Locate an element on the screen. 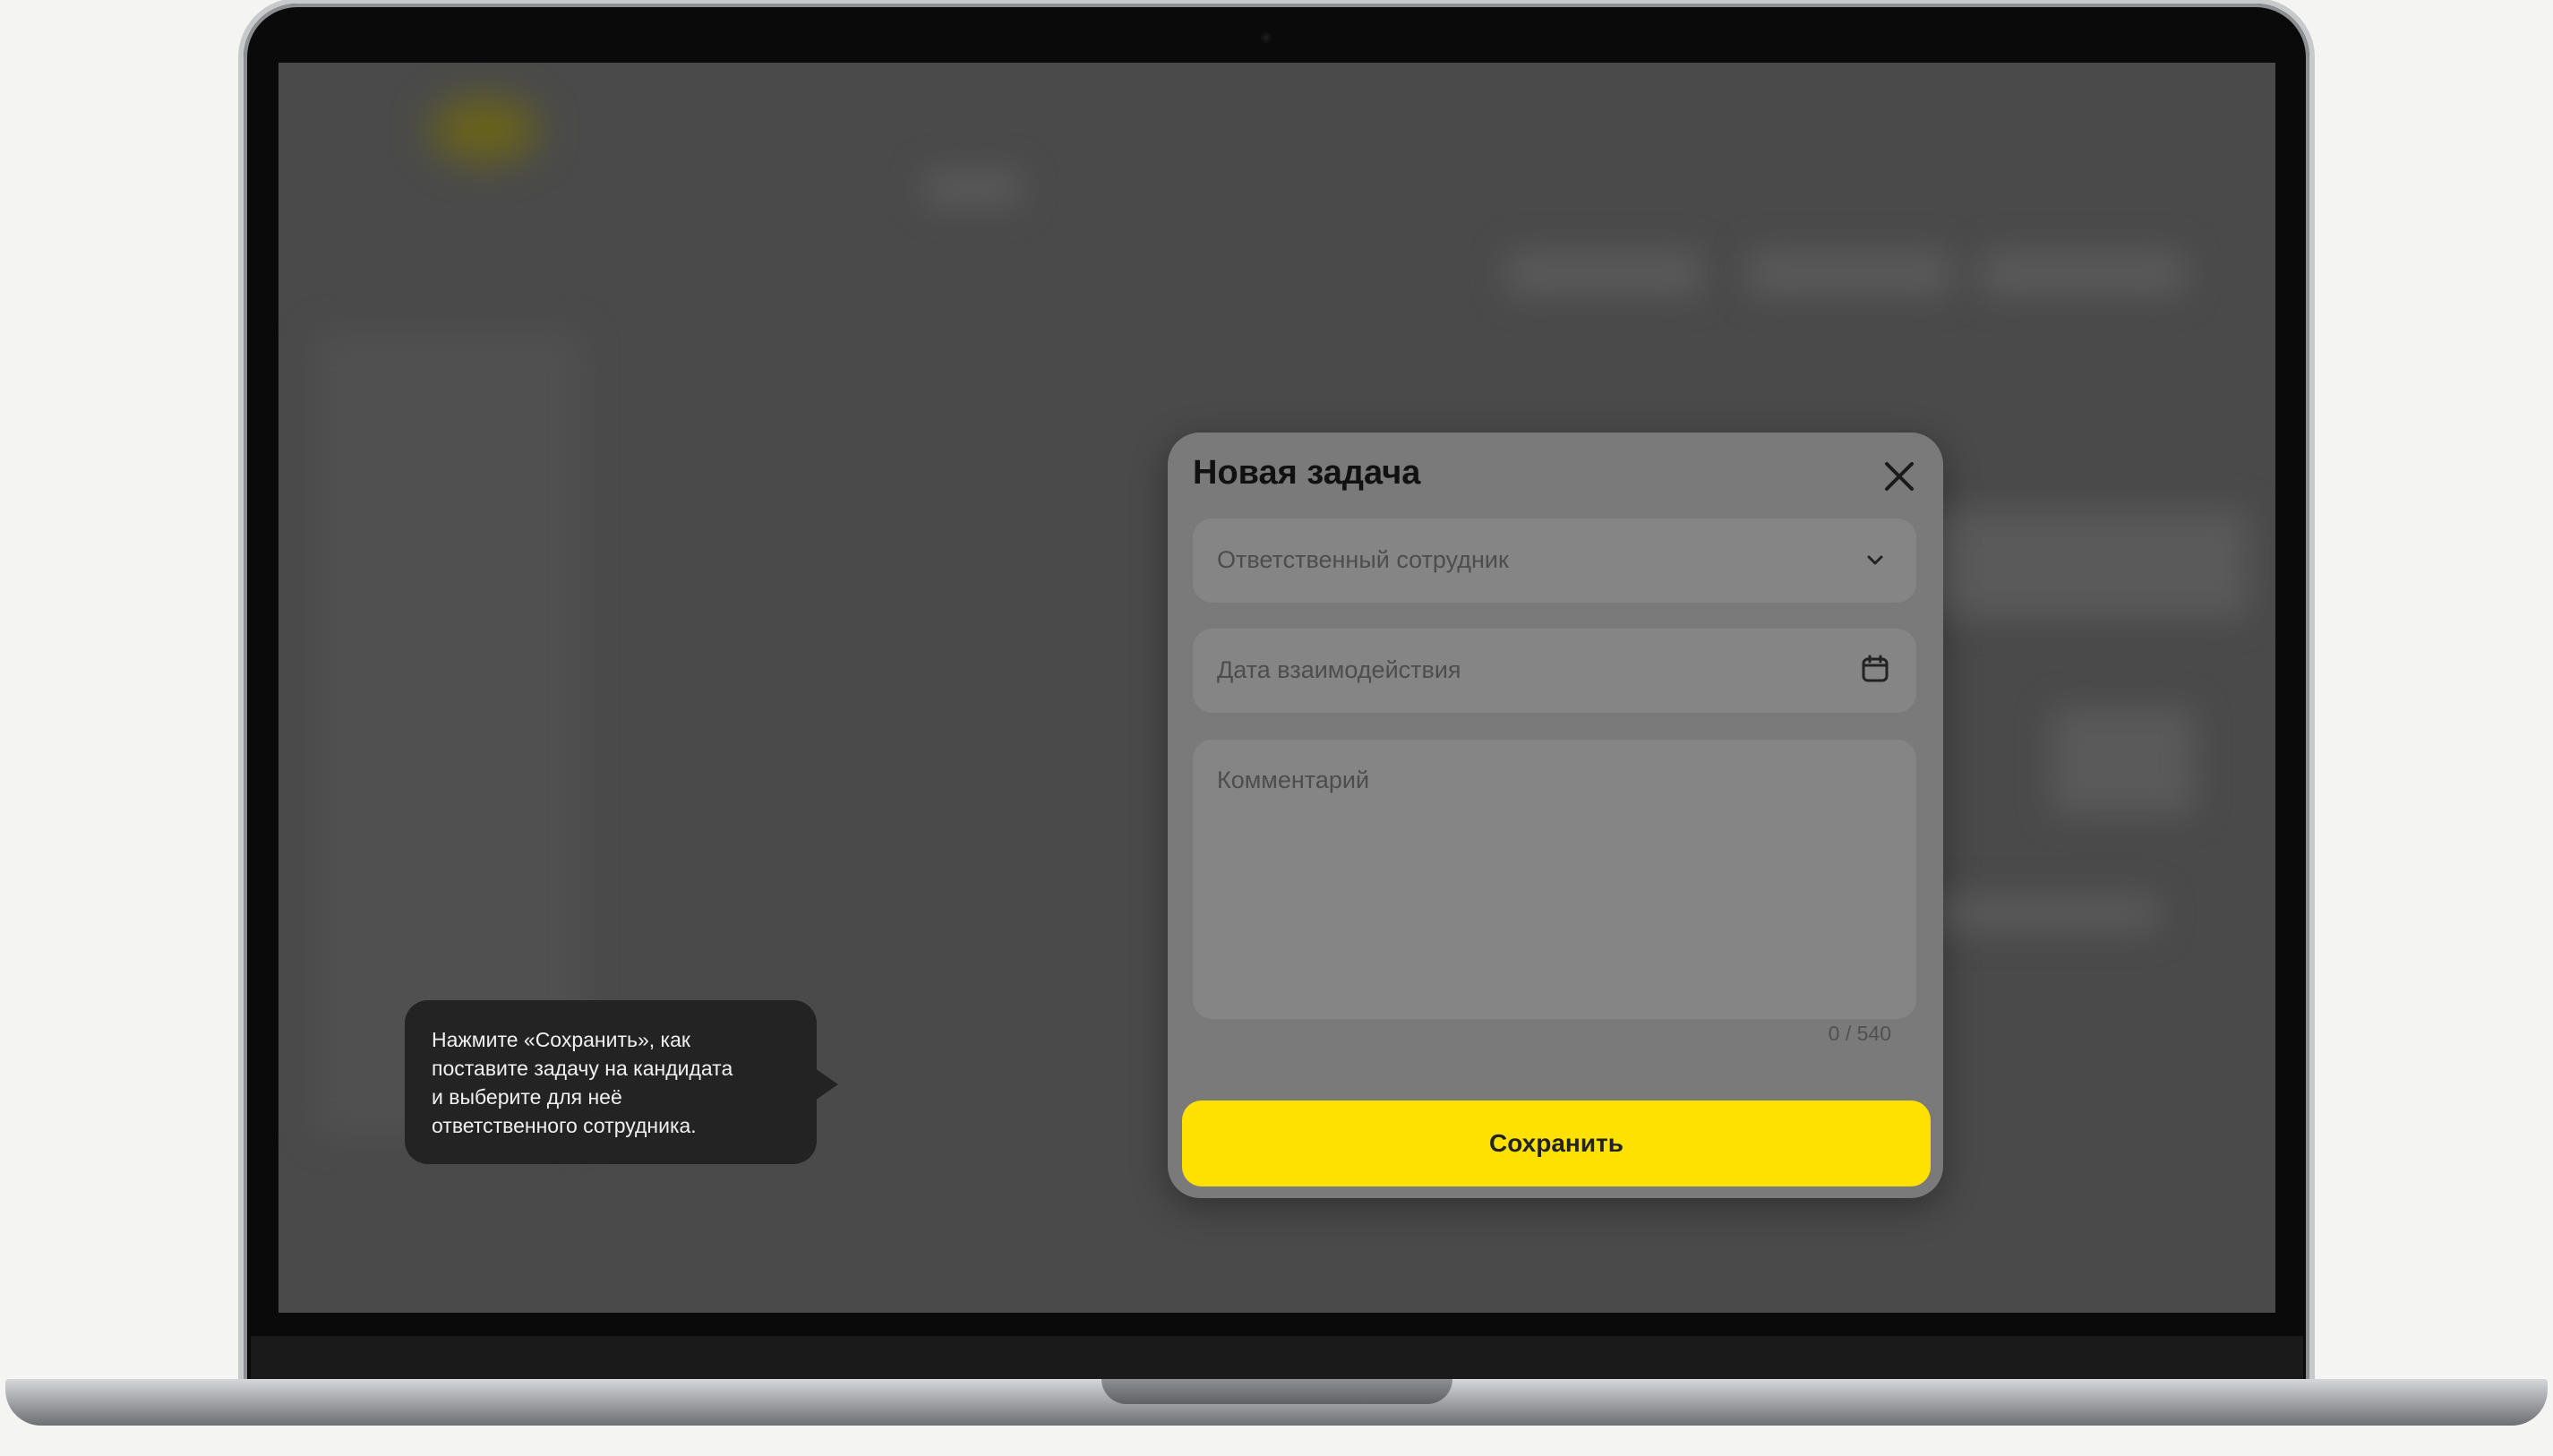 This screenshot has width=2553, height=1456. laptop-bottom-bezel is located at coordinates (1277, 1357).